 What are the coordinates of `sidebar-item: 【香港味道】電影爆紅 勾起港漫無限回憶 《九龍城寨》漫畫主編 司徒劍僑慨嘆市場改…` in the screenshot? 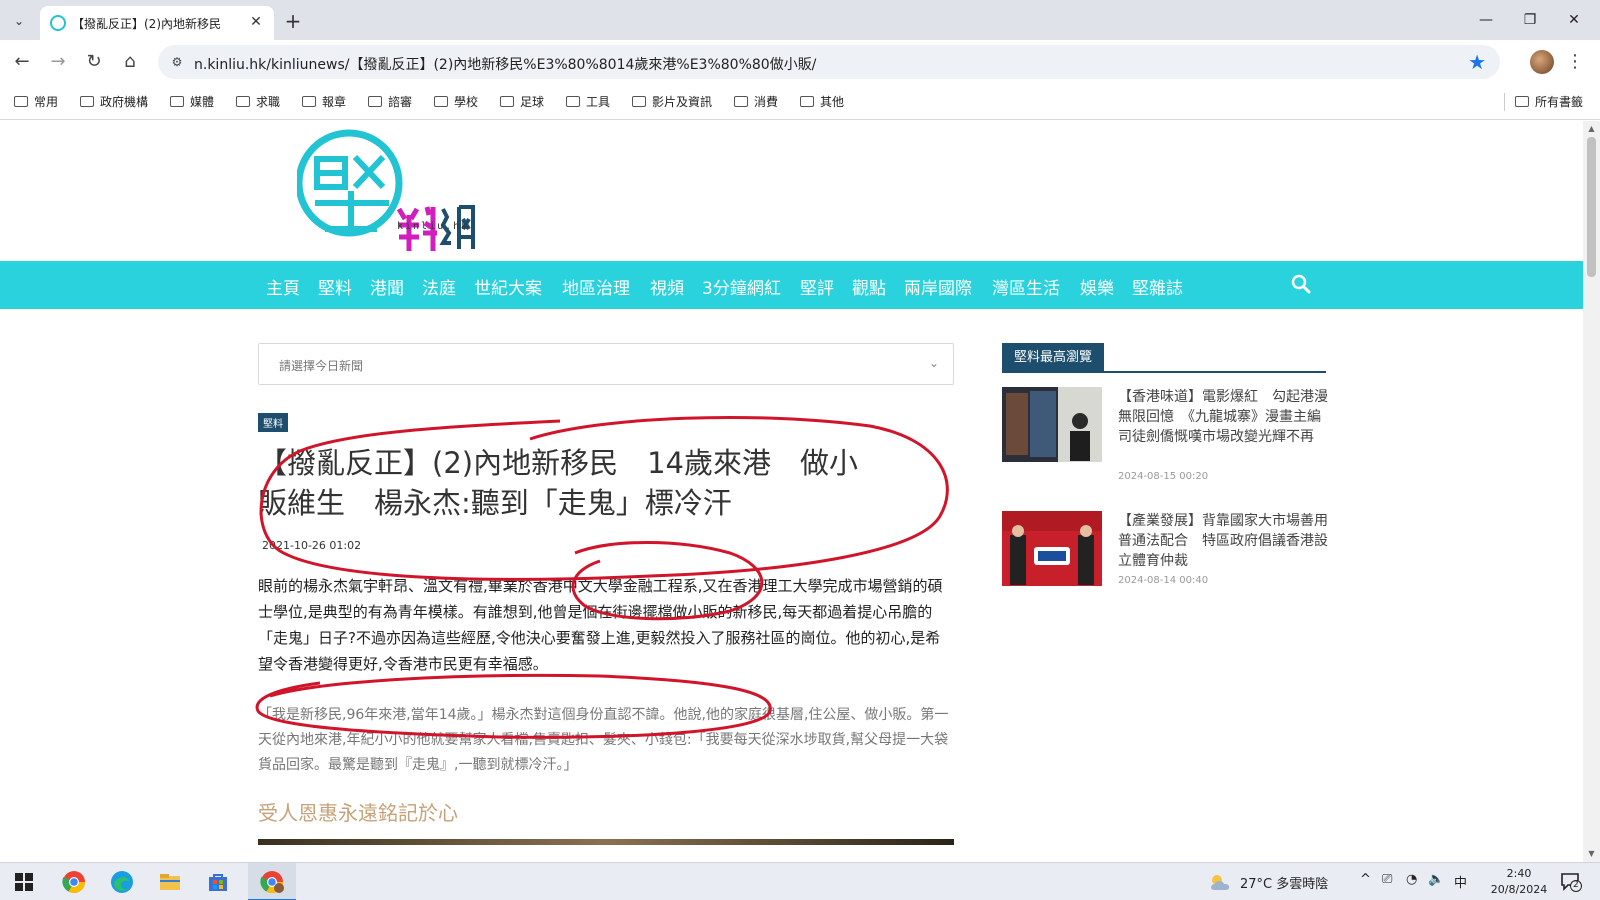 It's located at (1168, 437).